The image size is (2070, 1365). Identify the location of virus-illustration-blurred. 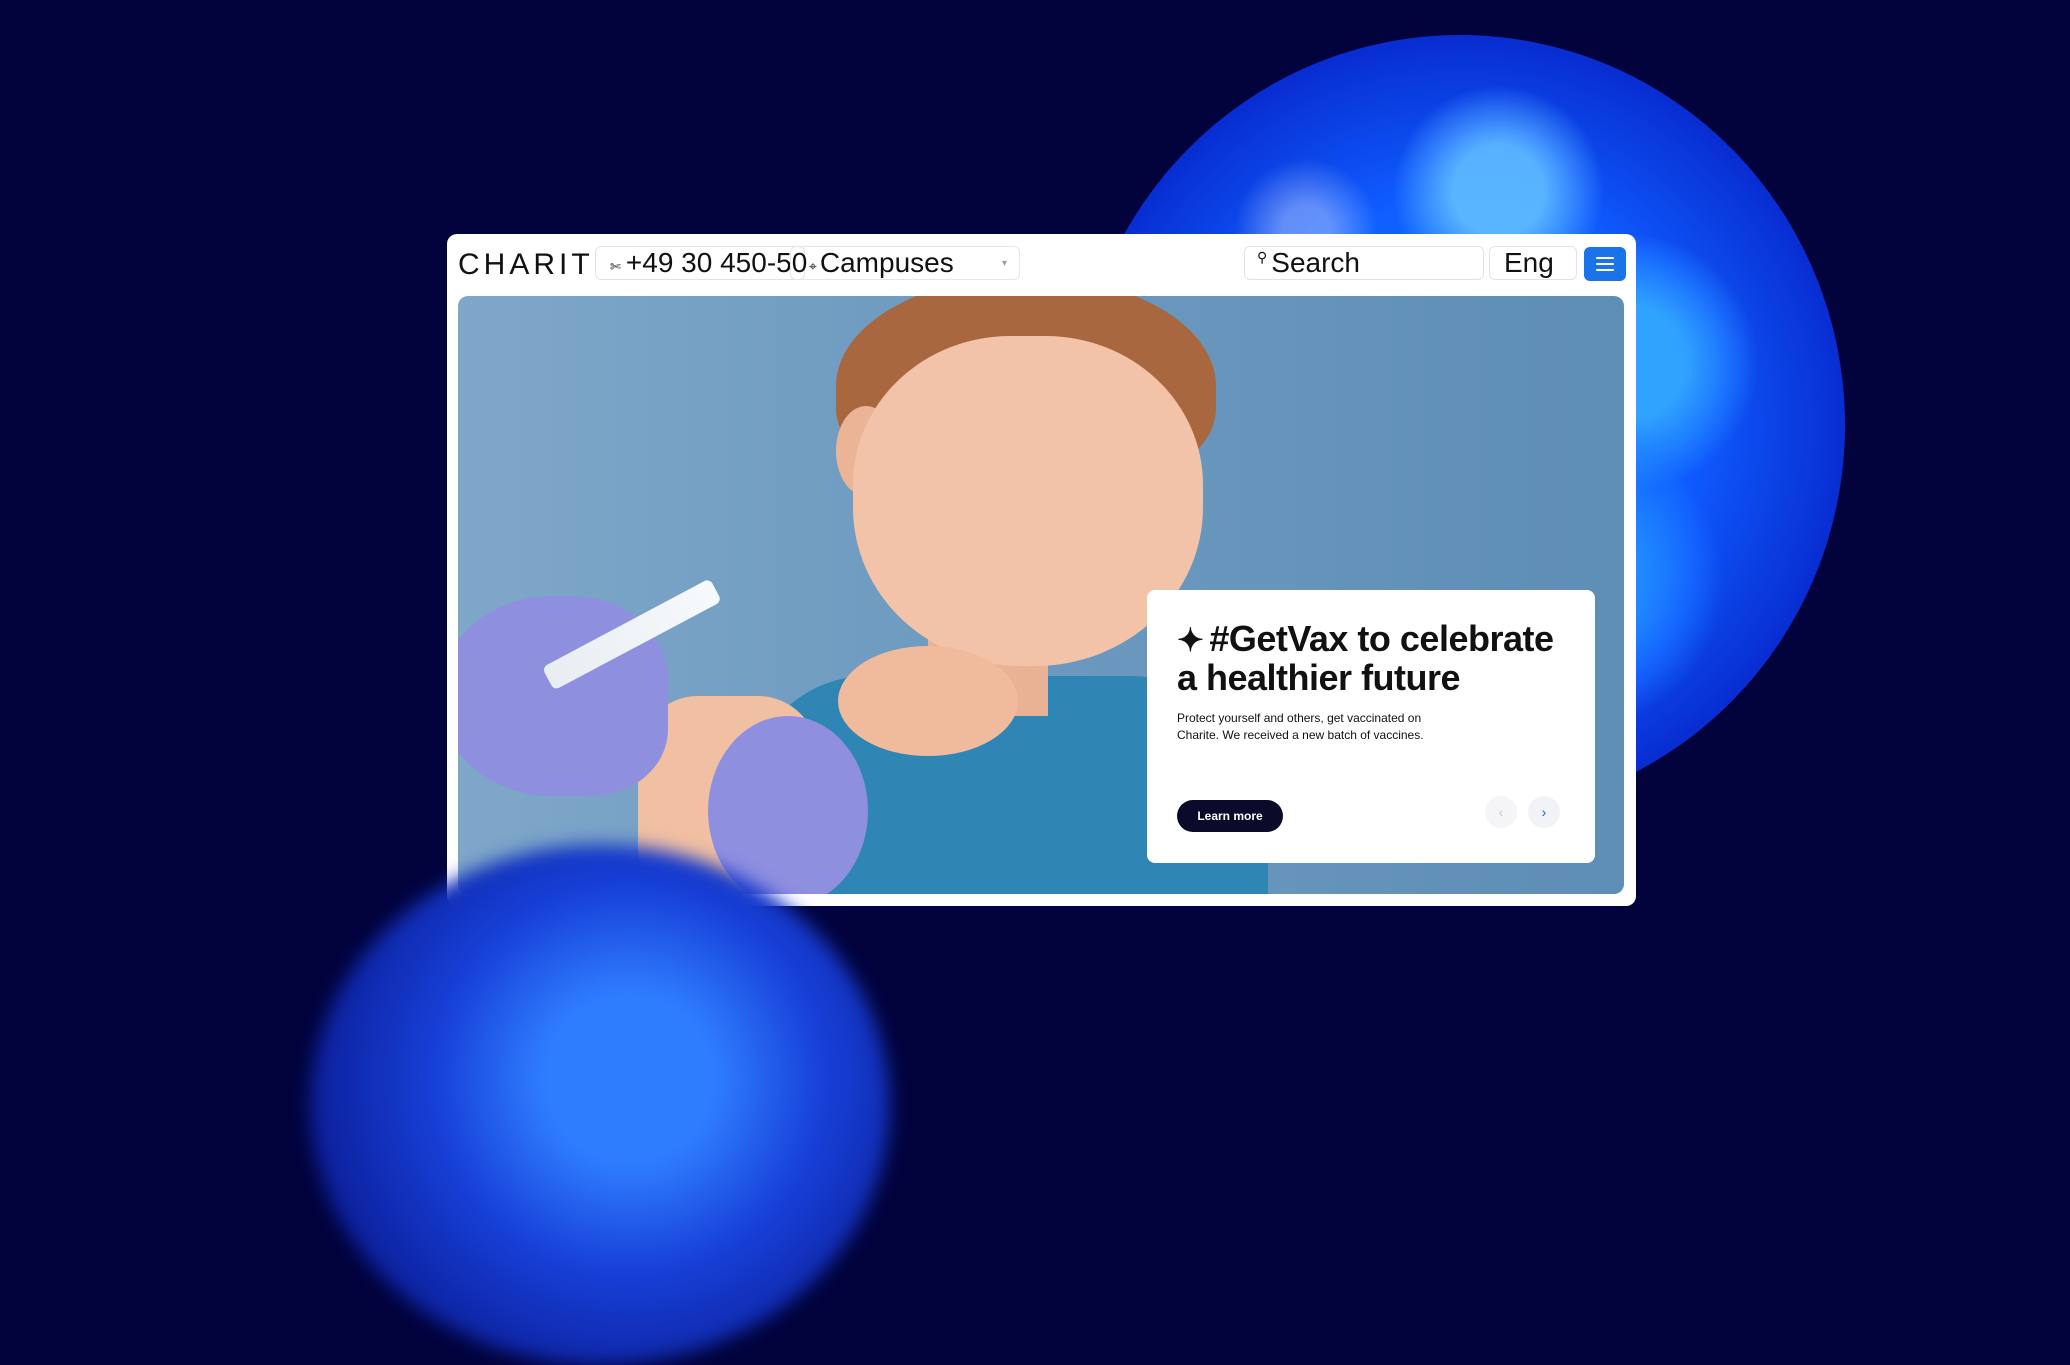
(600, 1105).